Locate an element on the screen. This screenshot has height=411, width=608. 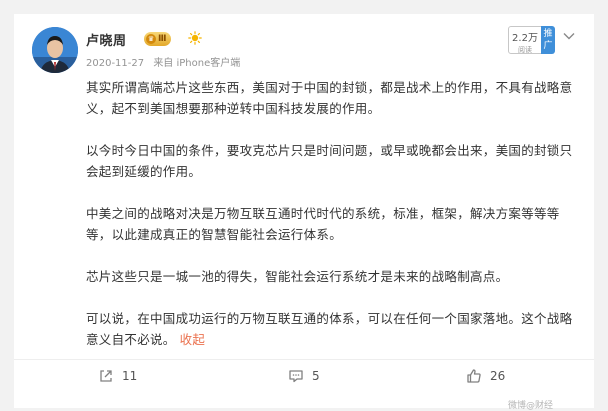
avatar is located at coordinates (55, 50).